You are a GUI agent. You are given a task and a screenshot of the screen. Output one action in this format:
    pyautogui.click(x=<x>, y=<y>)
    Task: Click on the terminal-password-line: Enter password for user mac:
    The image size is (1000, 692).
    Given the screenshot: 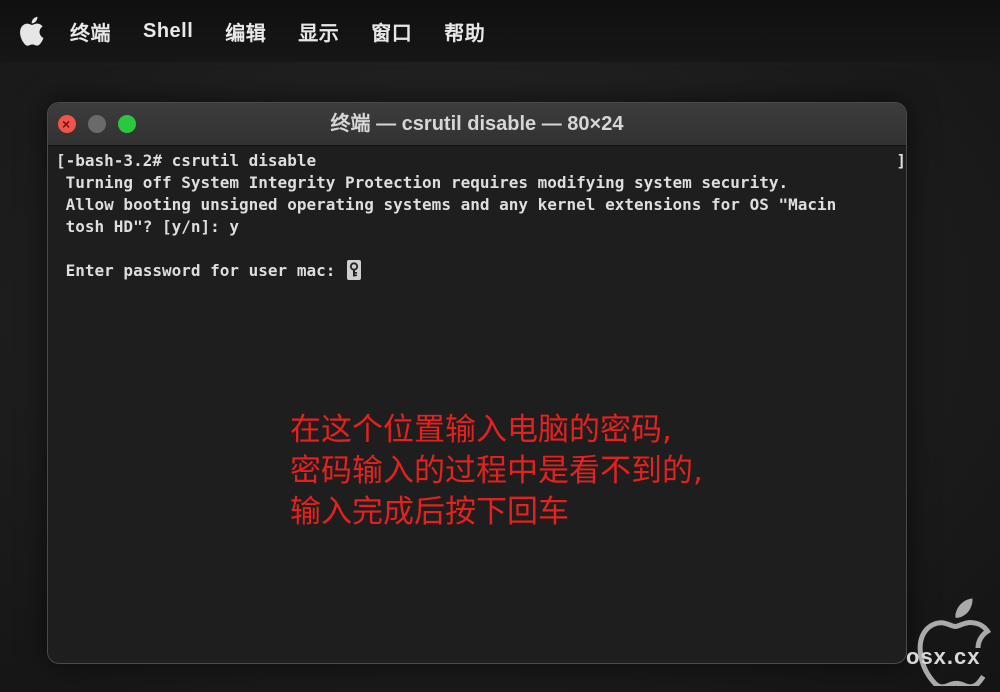 What is the action you would take?
    pyautogui.click(x=478, y=271)
    